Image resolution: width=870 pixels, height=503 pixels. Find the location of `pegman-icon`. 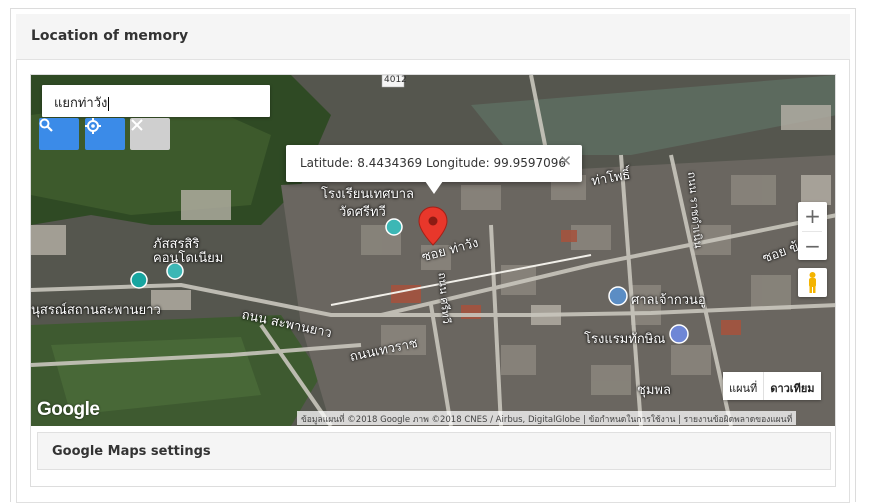

pegman-icon is located at coordinates (812, 282).